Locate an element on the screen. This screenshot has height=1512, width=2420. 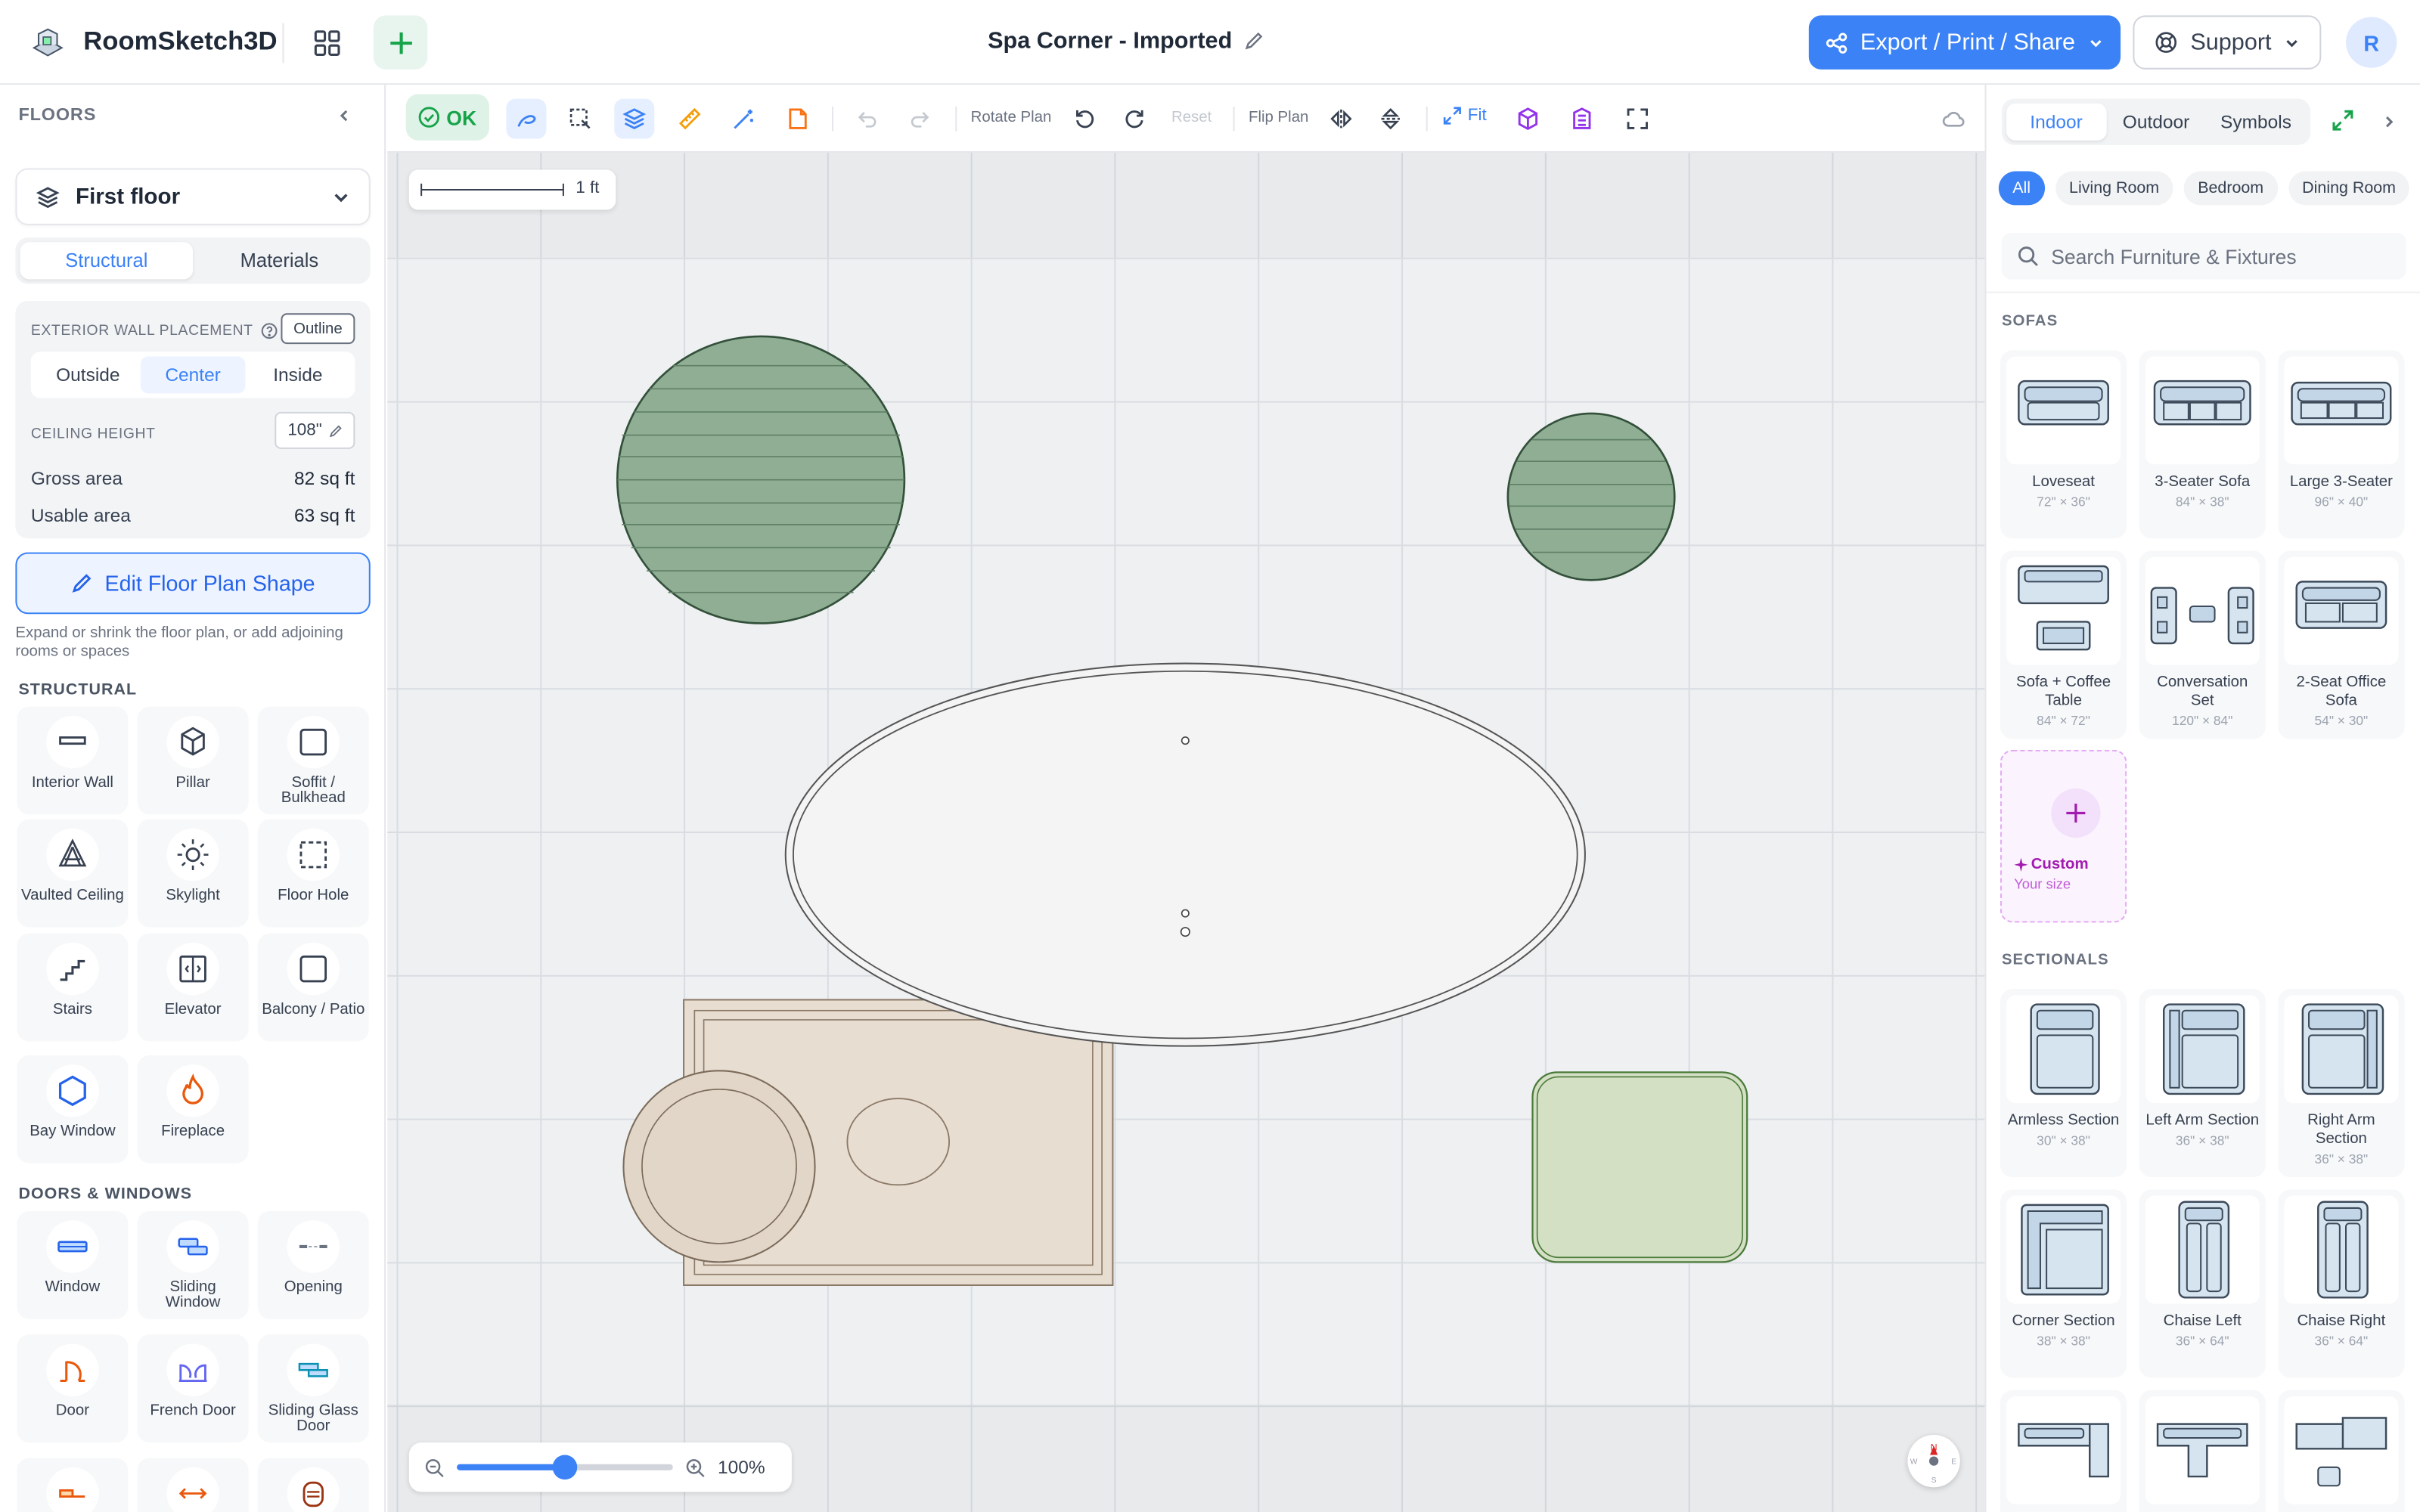
chip-bedroom: Bedroom is located at coordinates (2230, 189).